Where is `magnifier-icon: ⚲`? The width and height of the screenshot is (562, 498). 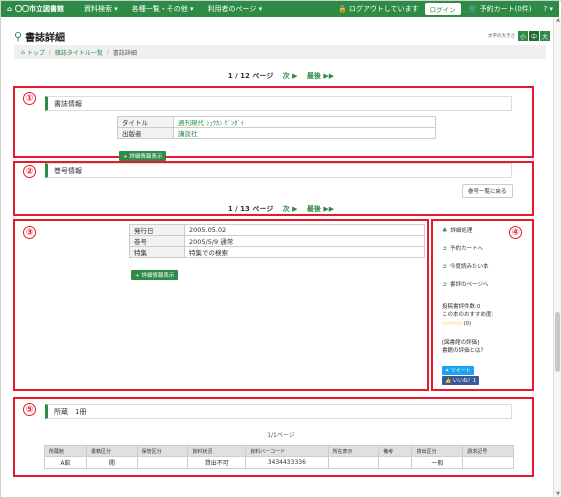 magnifier-icon: ⚲ is located at coordinates (18, 36).